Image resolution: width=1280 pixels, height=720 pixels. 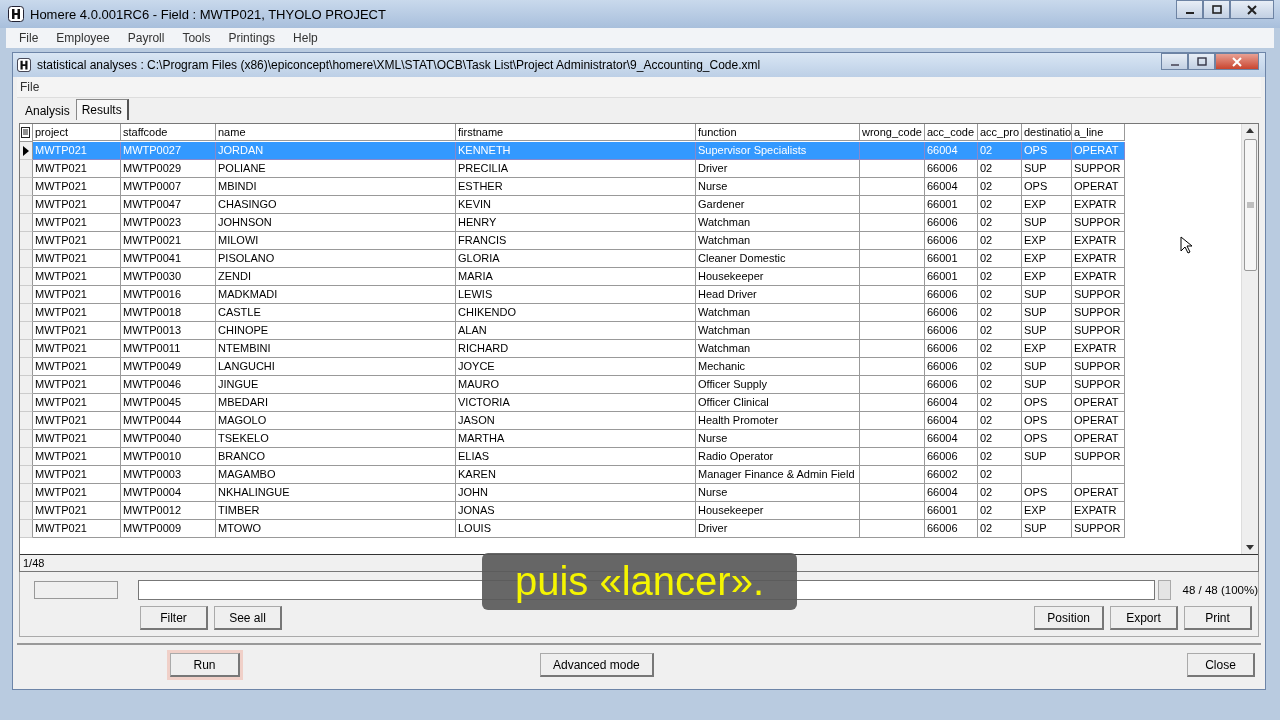 I want to click on table-cell: PISOLANO, so click(x=336, y=259).